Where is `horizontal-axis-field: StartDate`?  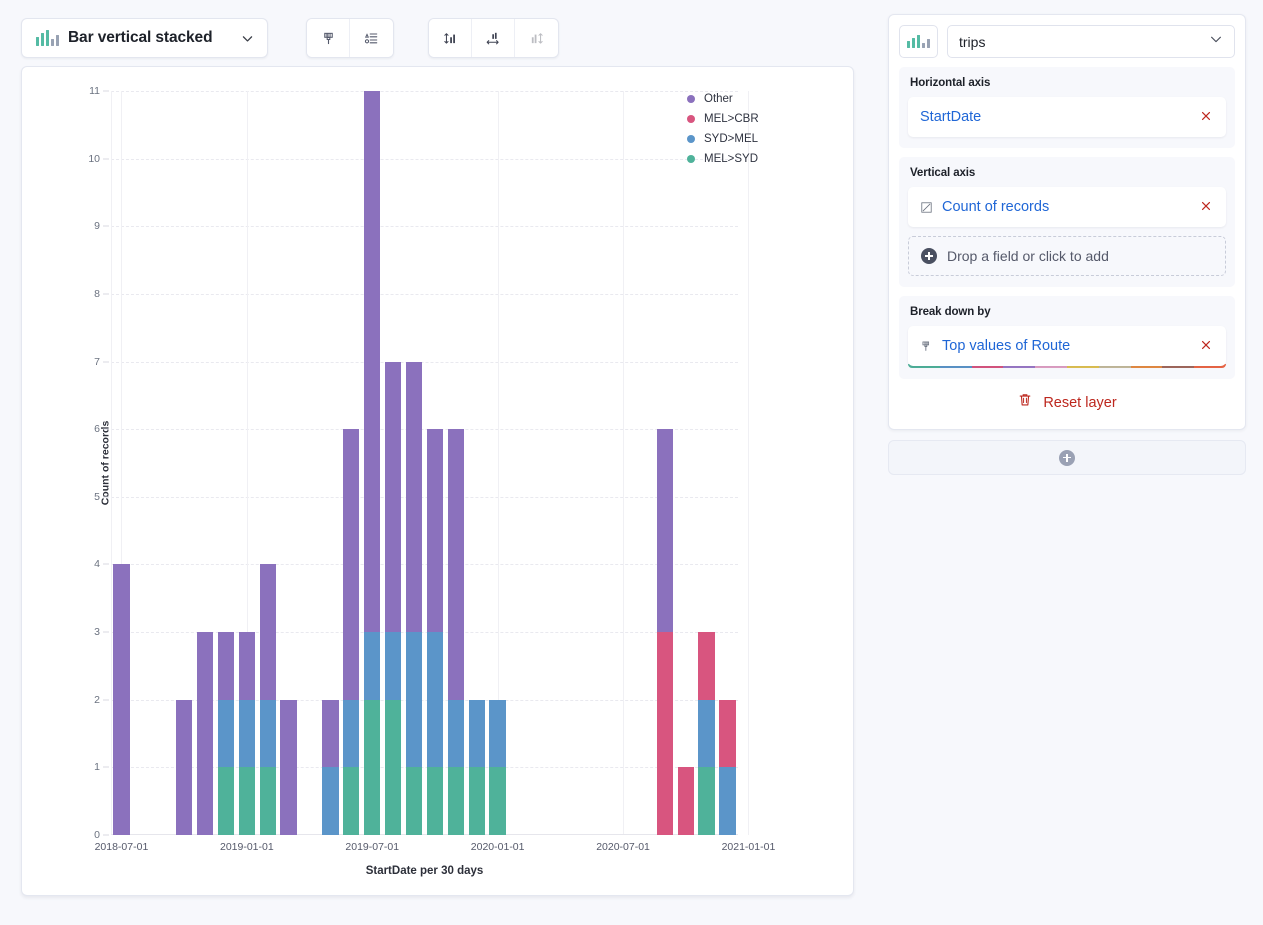 horizontal-axis-field: StartDate is located at coordinates (1067, 117).